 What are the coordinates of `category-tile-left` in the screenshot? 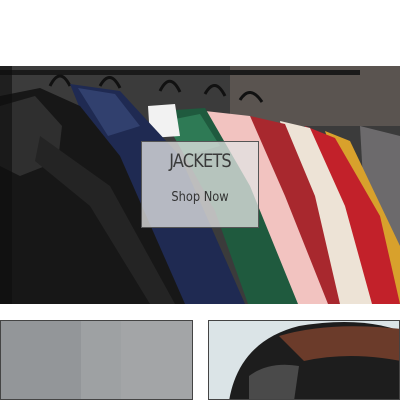 It's located at (96, 360).